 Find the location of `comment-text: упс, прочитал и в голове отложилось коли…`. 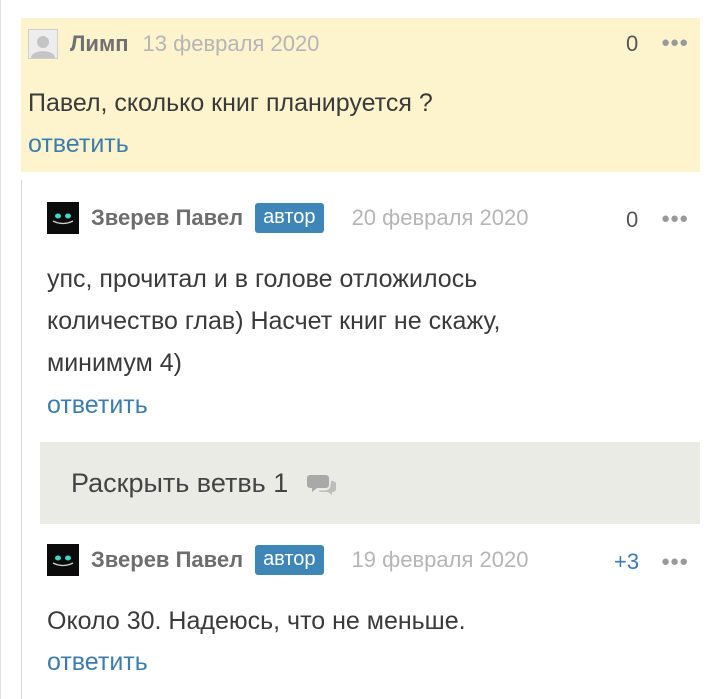

comment-text: упс, прочитал и в голове отложилось коли… is located at coordinates (273, 321).